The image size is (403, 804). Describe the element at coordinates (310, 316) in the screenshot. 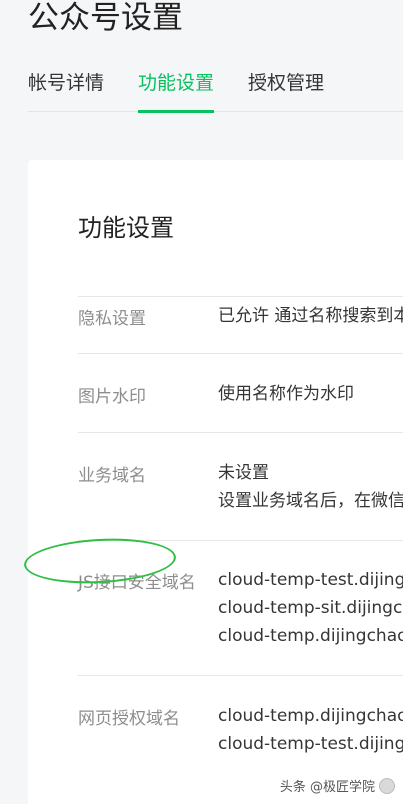

I see `settings-value: 已允许 通过名称搜索到本` at that location.